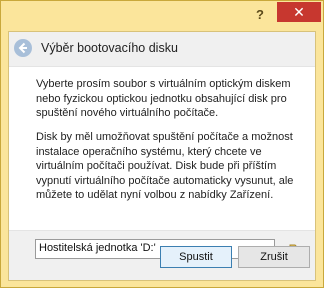  I want to click on cancel-button: Zrušit, so click(274, 257).